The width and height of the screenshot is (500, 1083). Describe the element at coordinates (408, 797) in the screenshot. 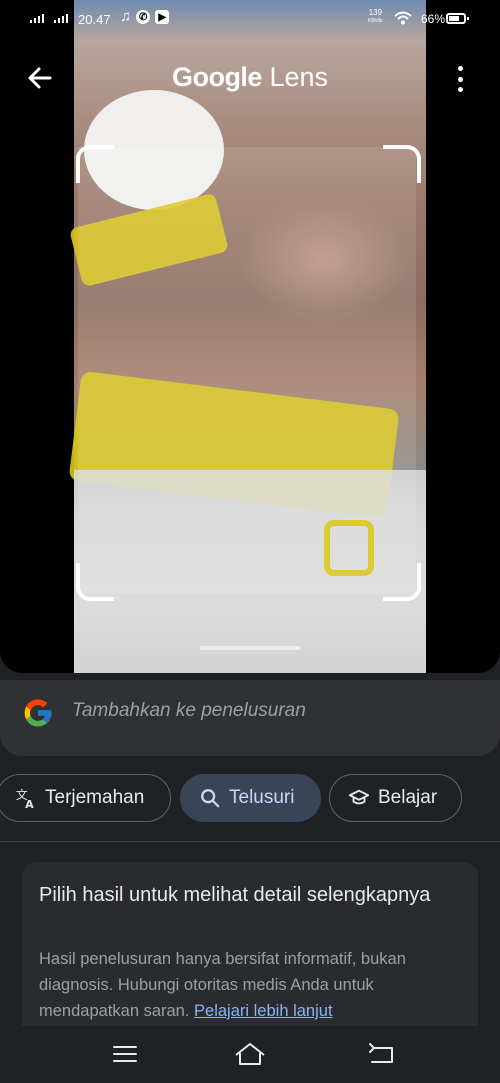

I see `chip-label: Belajar` at that location.